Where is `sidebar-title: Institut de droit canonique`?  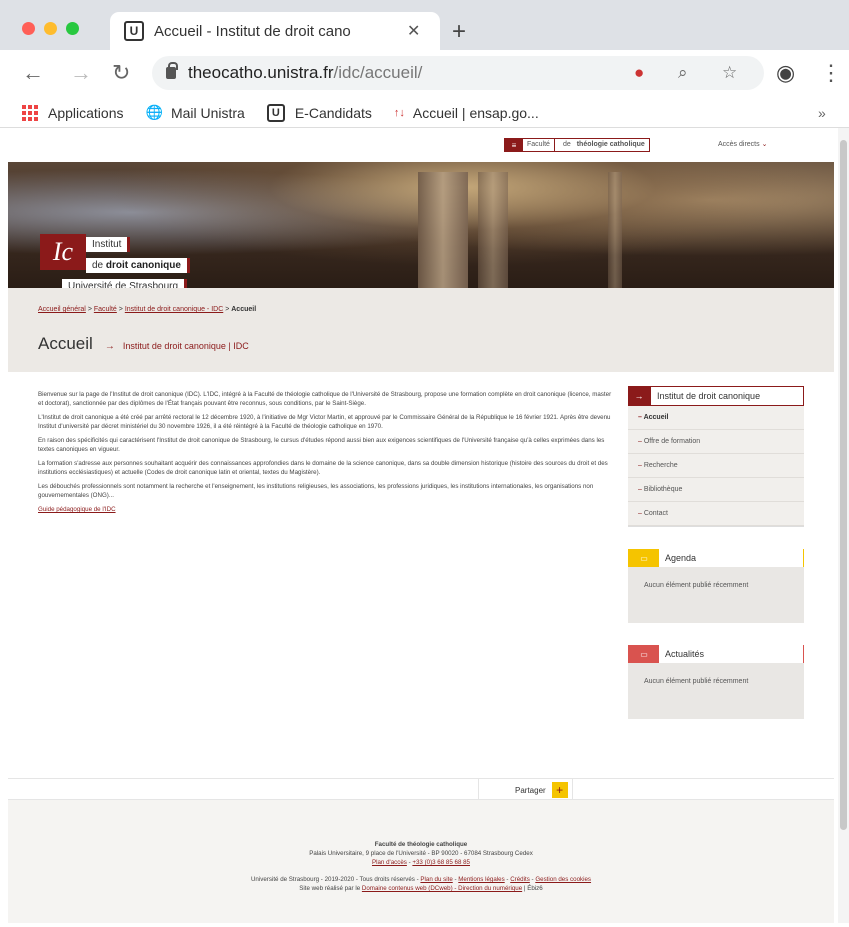 sidebar-title: Institut de droit canonique is located at coordinates (727, 396).